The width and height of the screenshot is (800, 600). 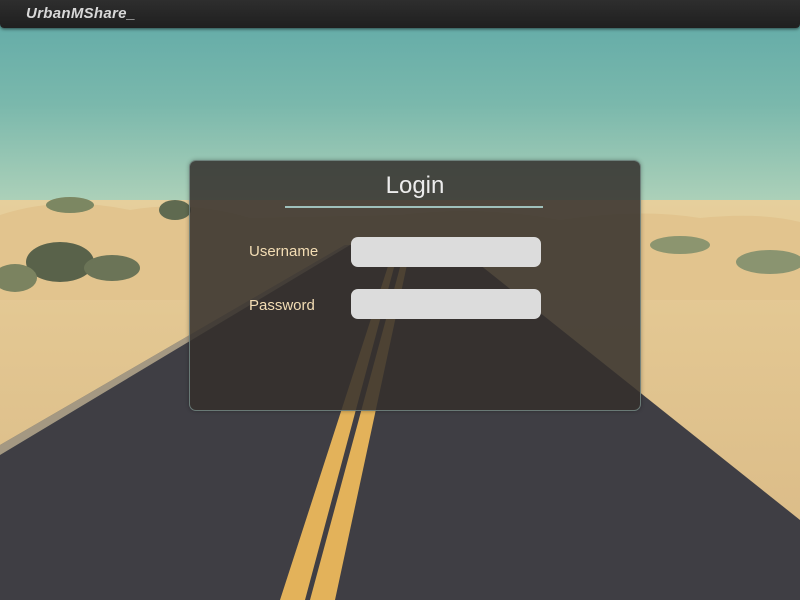 I want to click on password-input, so click(x=446, y=304).